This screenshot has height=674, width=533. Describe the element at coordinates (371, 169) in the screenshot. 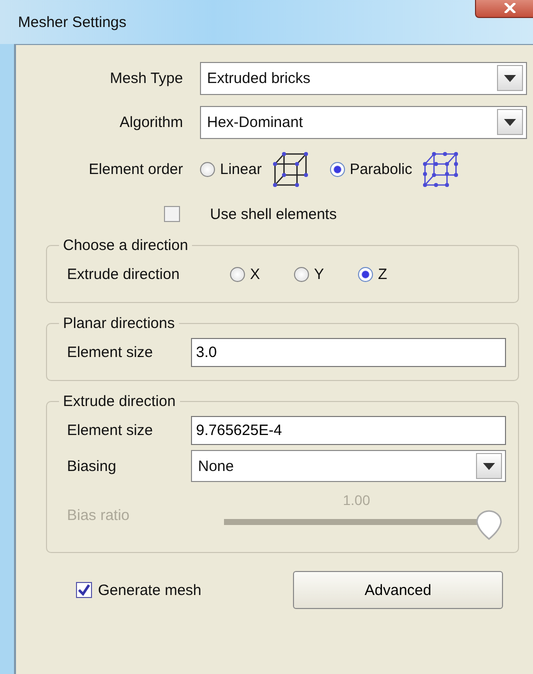

I see `radio-option: Parabolic` at that location.